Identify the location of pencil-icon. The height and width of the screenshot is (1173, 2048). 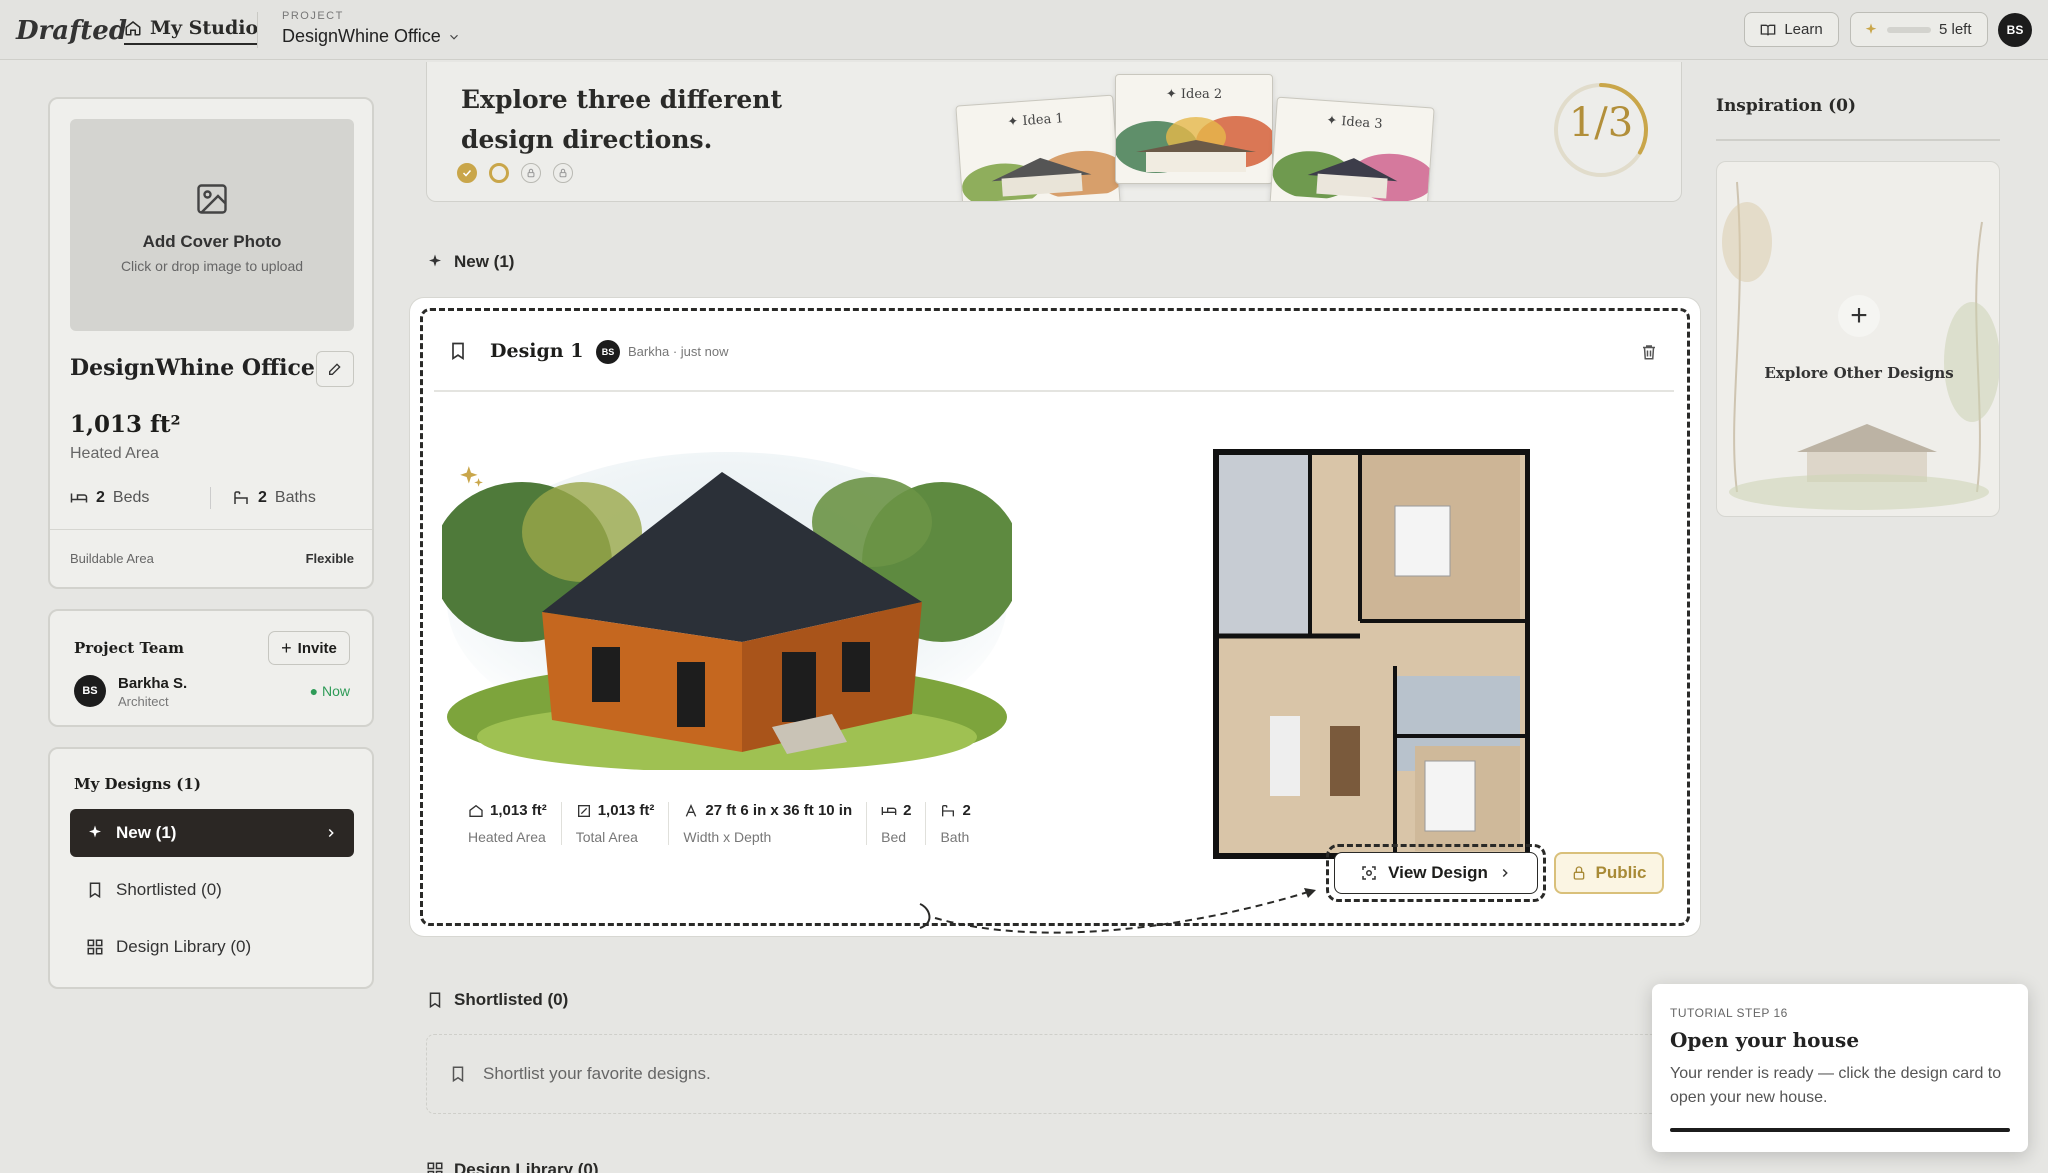
(335, 369).